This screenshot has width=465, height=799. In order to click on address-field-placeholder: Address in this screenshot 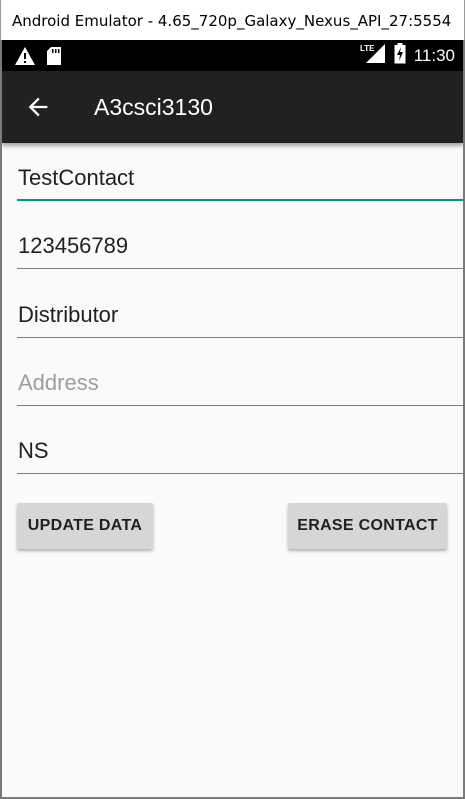, I will do `click(58, 382)`.